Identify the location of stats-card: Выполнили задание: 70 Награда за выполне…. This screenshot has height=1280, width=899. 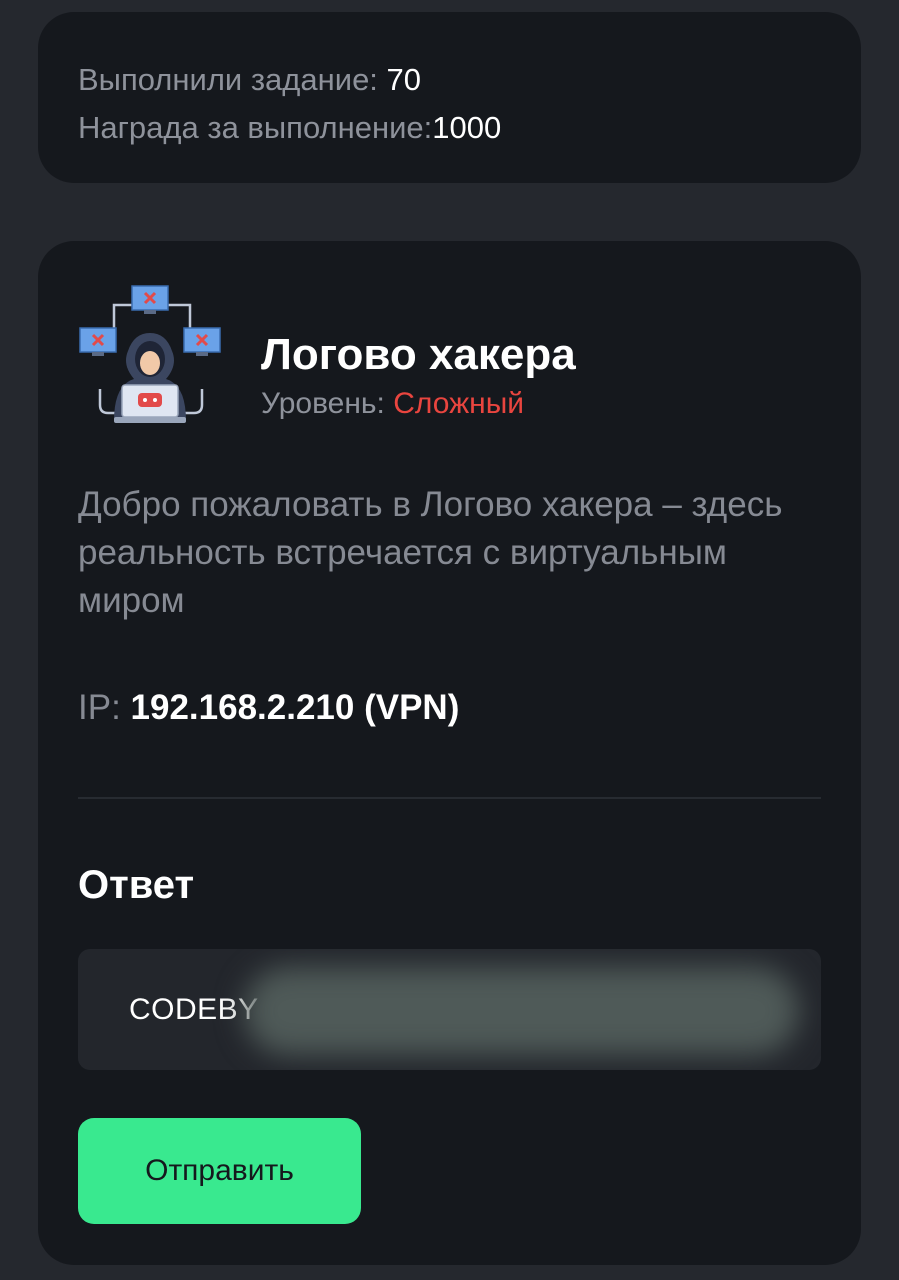
(449, 97).